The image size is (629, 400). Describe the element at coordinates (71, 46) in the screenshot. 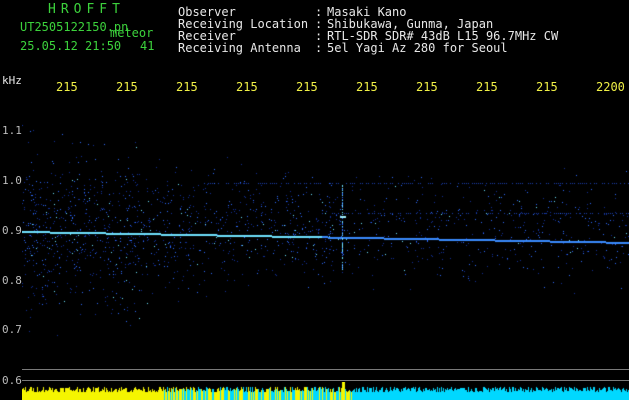

I see `date-time: 25.05.12 21:50` at that location.